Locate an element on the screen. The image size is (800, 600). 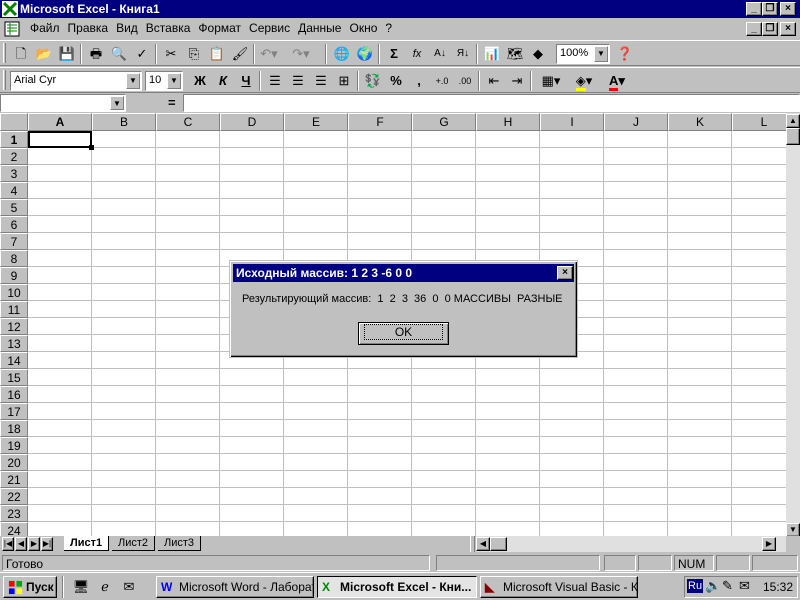
row-header: 12 is located at coordinates (14, 326).